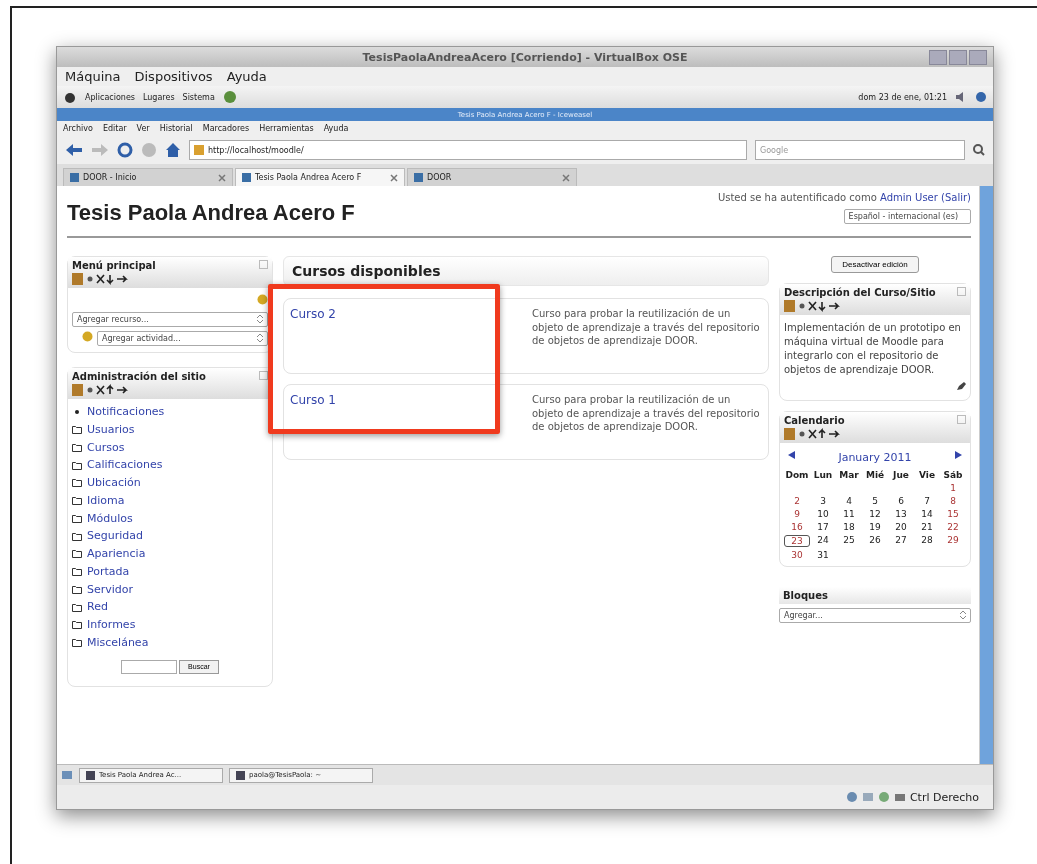 The height and width of the screenshot is (864, 1037). What do you see at coordinates (823, 527) in the screenshot?
I see `calendar-day: 17` at bounding box center [823, 527].